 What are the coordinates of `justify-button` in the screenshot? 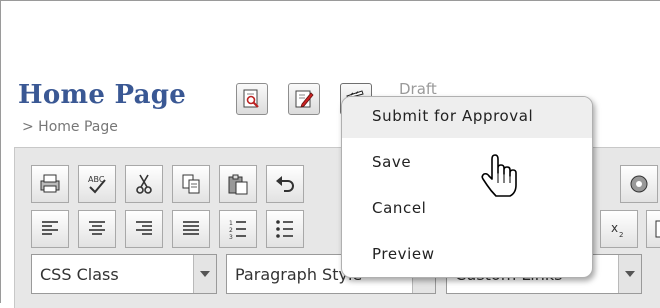 It's located at (191, 229).